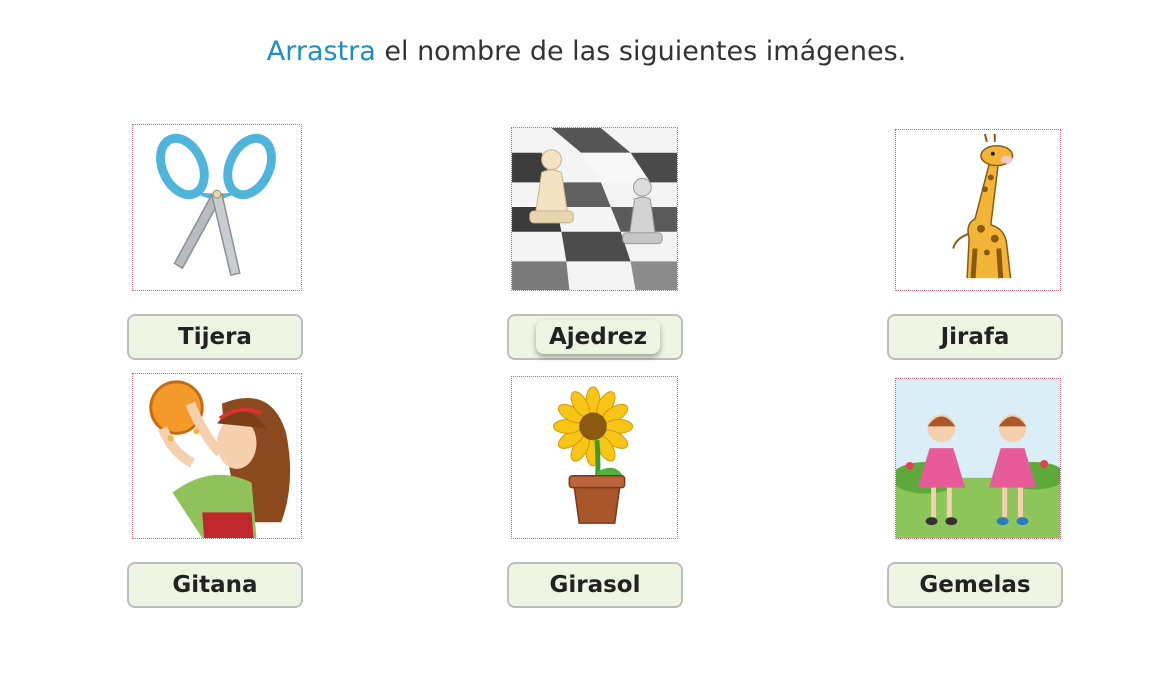 The height and width of the screenshot is (697, 1173). What do you see at coordinates (641, 51) in the screenshot?
I see `instruction-rest: el nombre de las siguientes imágenes.` at bounding box center [641, 51].